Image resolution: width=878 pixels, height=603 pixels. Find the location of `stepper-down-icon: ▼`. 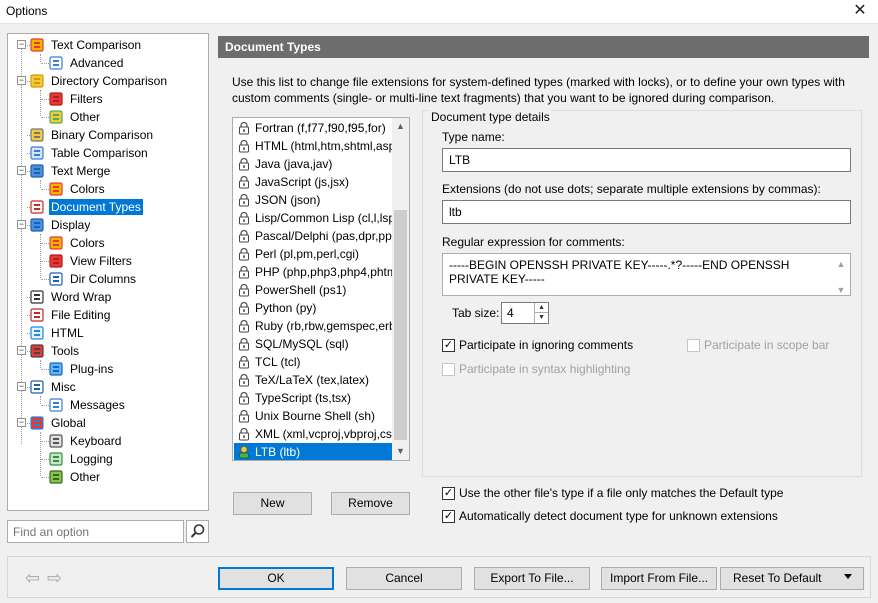

stepper-down-icon: ▼ is located at coordinates (541, 318).